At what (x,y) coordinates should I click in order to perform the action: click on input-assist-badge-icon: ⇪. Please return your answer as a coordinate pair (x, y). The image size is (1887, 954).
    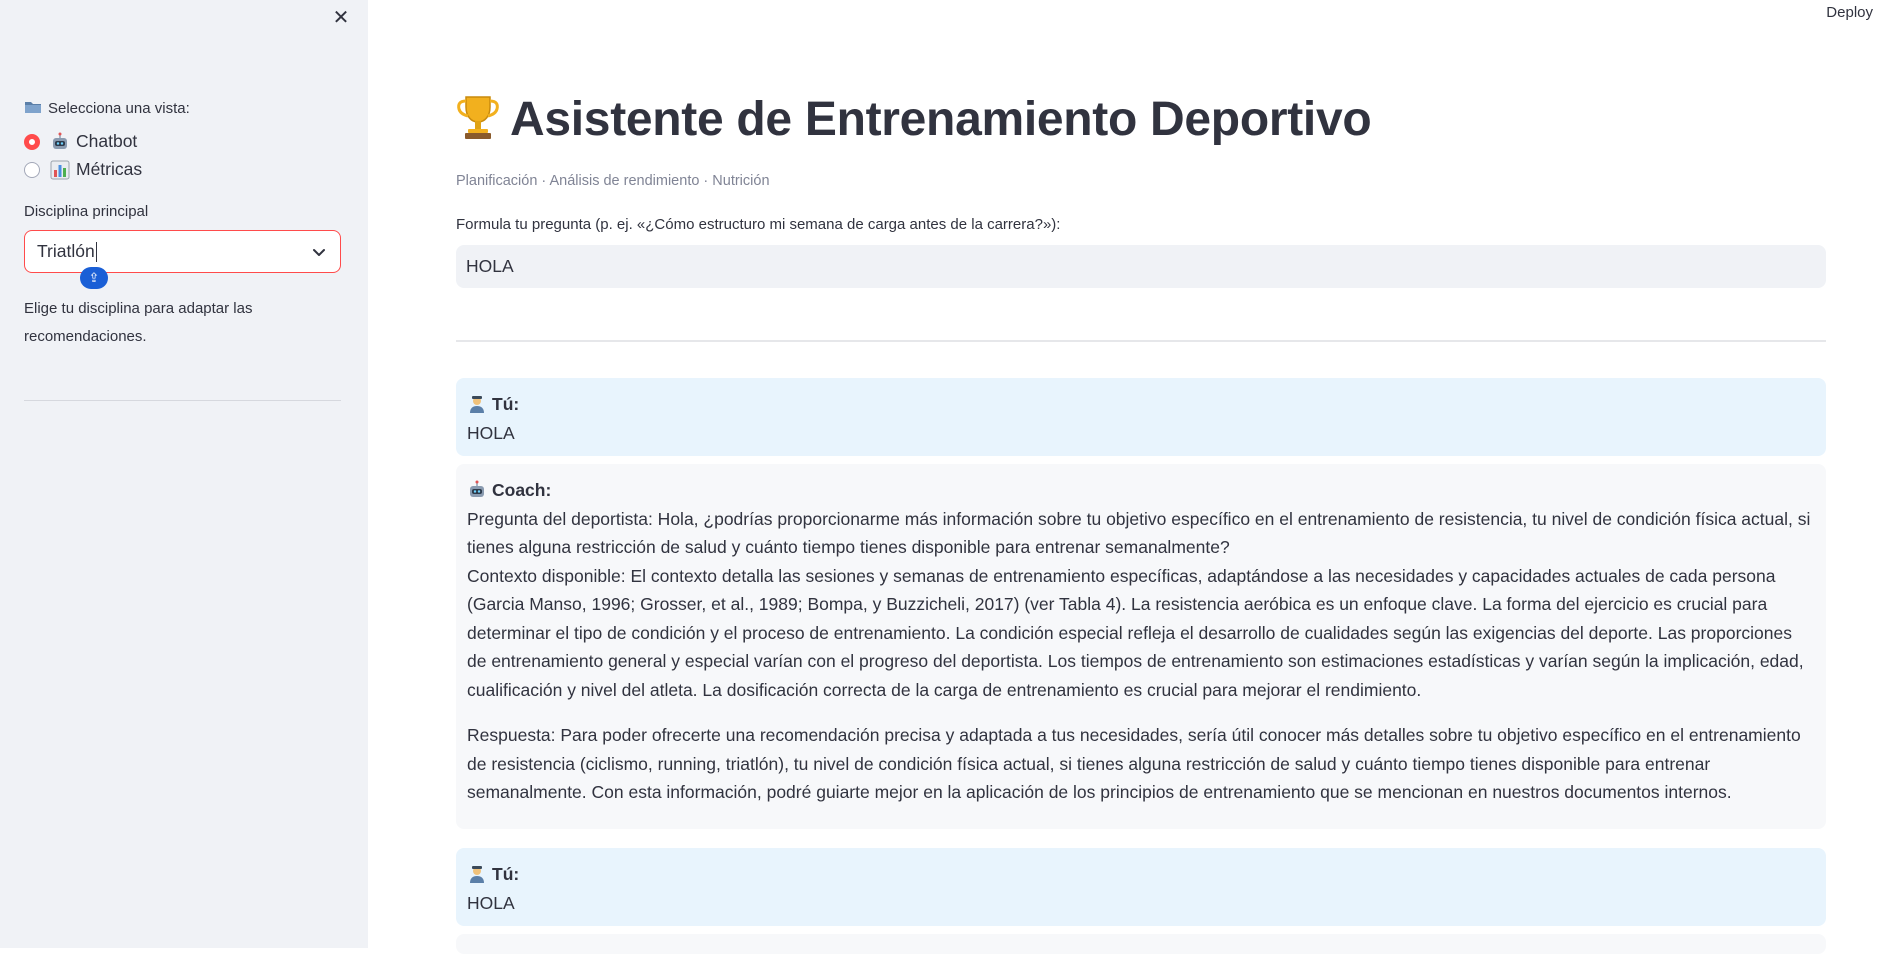
    Looking at the image, I should click on (94, 278).